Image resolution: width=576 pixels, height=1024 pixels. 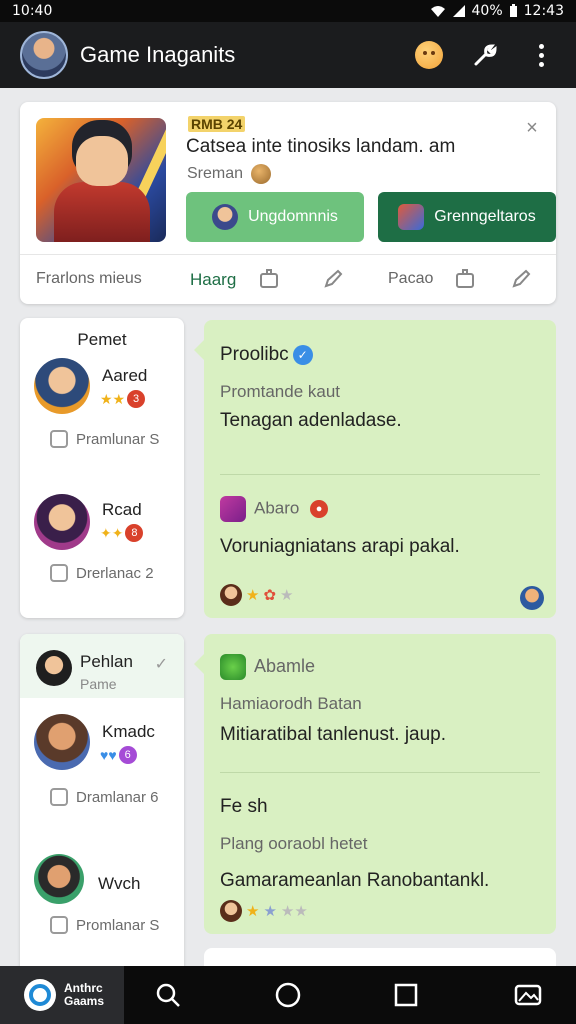 What do you see at coordinates (106, 661) in the screenshot?
I see `person-name: Pehlan` at bounding box center [106, 661].